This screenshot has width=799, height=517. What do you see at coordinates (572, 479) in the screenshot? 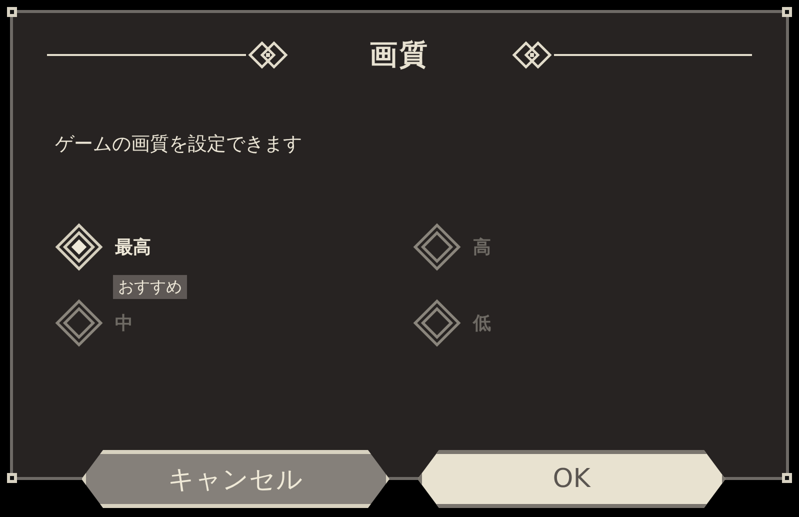
I see `ok-button: OK` at bounding box center [572, 479].